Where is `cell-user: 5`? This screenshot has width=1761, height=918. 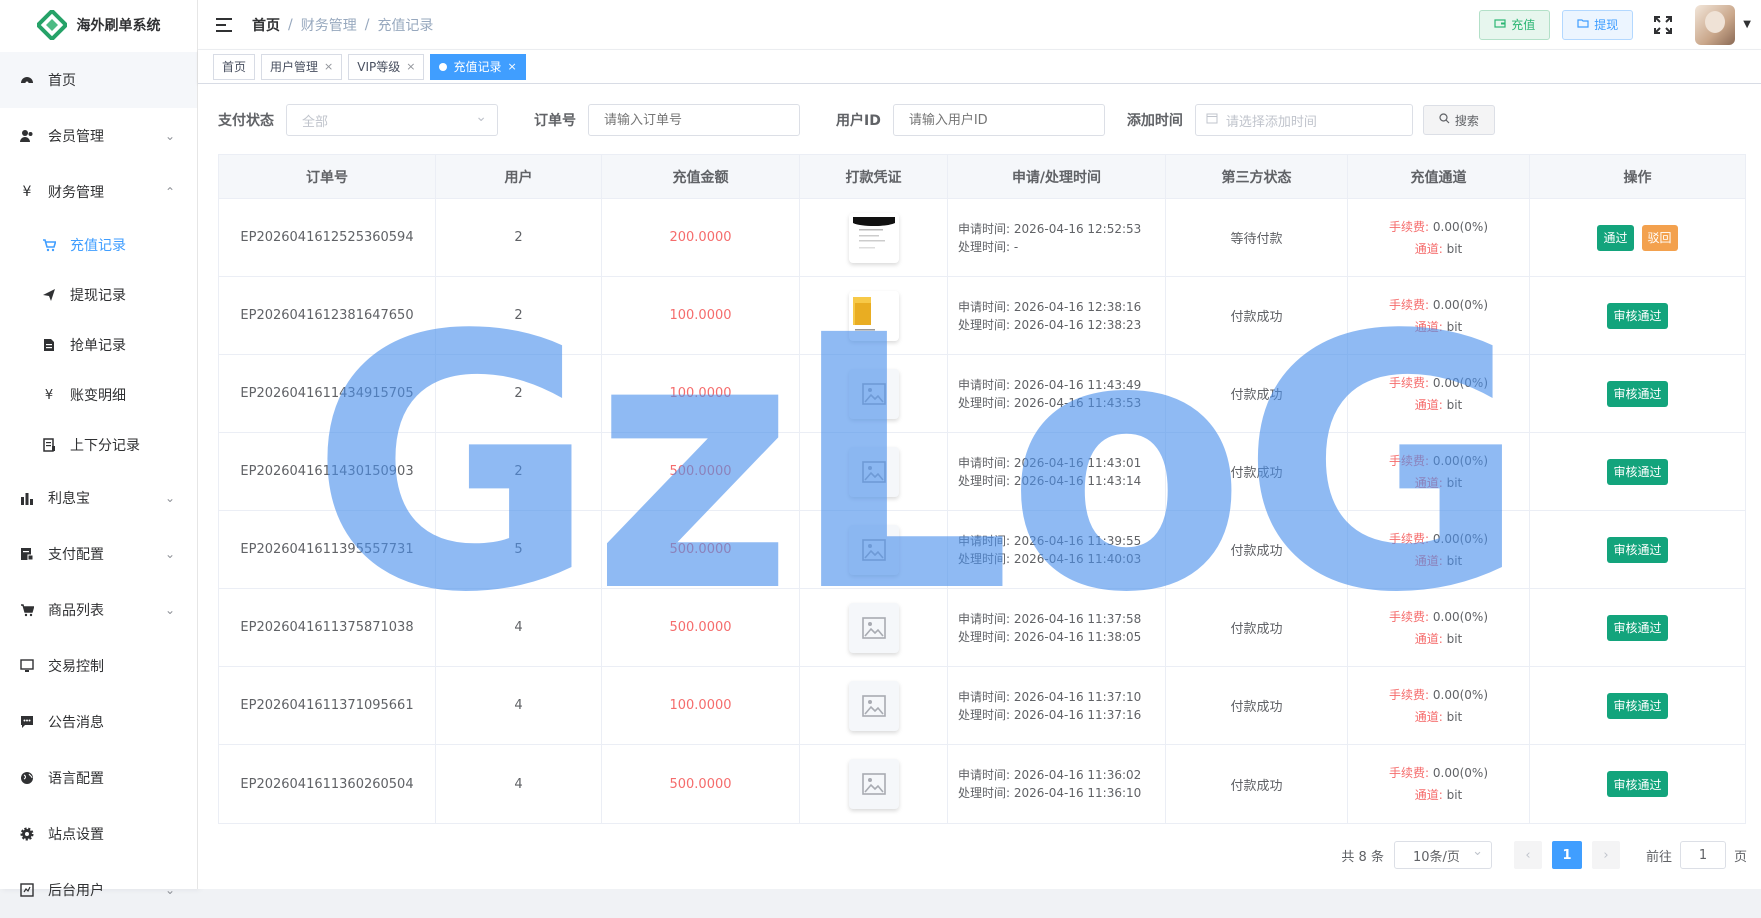
cell-user: 5 is located at coordinates (519, 549).